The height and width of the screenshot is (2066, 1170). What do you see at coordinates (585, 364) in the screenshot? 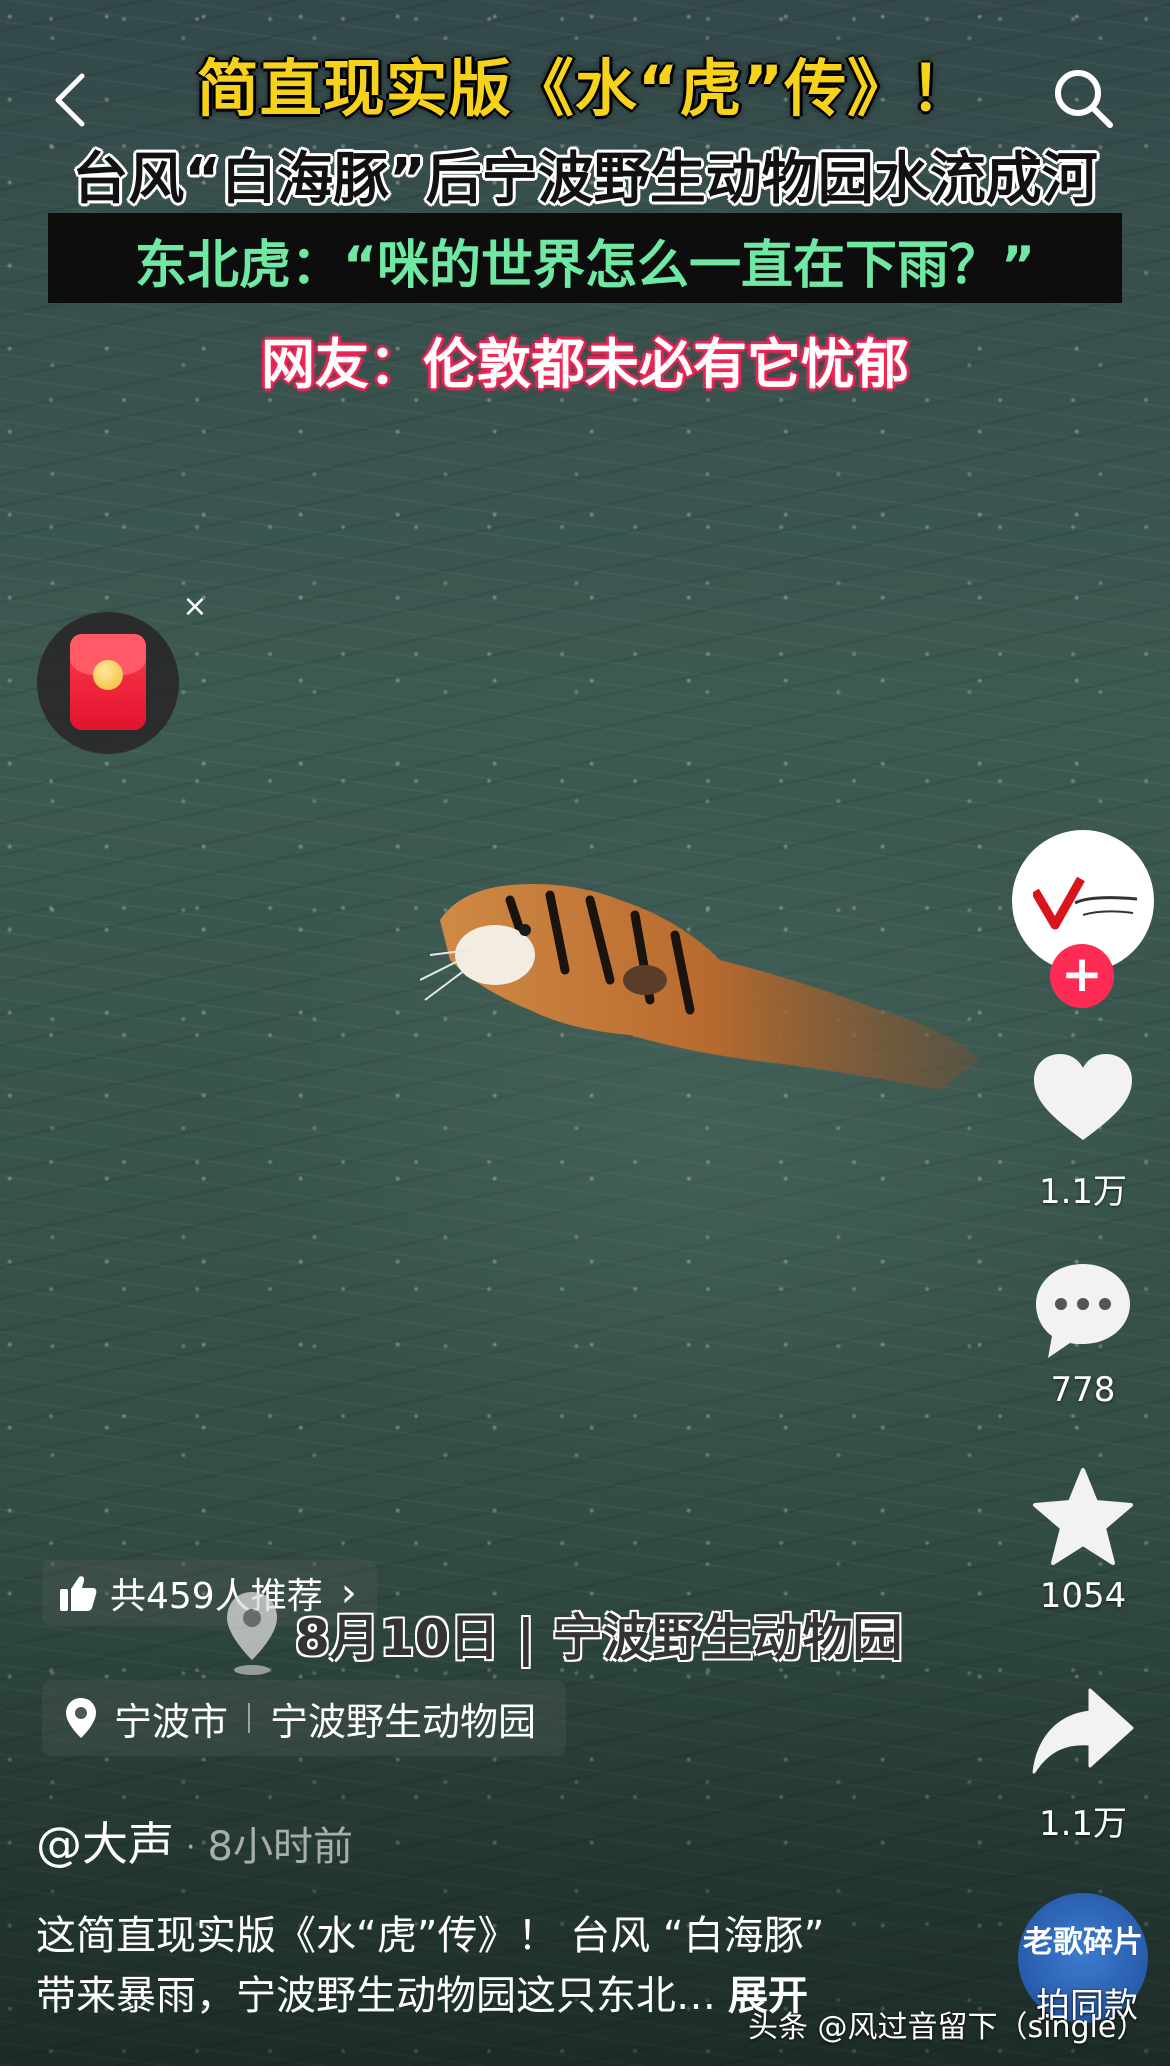
I see `video-caption-netizen: 网友：伦敦都未必有它忧郁` at bounding box center [585, 364].